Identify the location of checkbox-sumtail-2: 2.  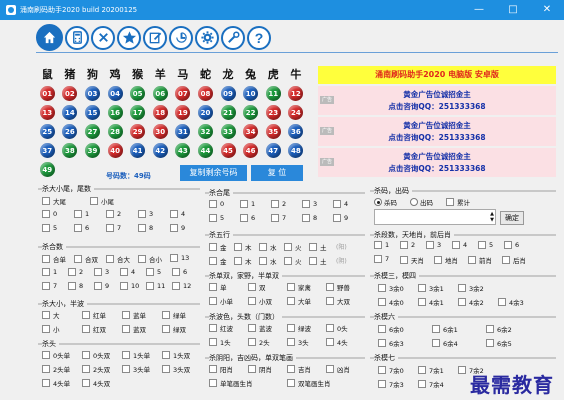
(278, 204).